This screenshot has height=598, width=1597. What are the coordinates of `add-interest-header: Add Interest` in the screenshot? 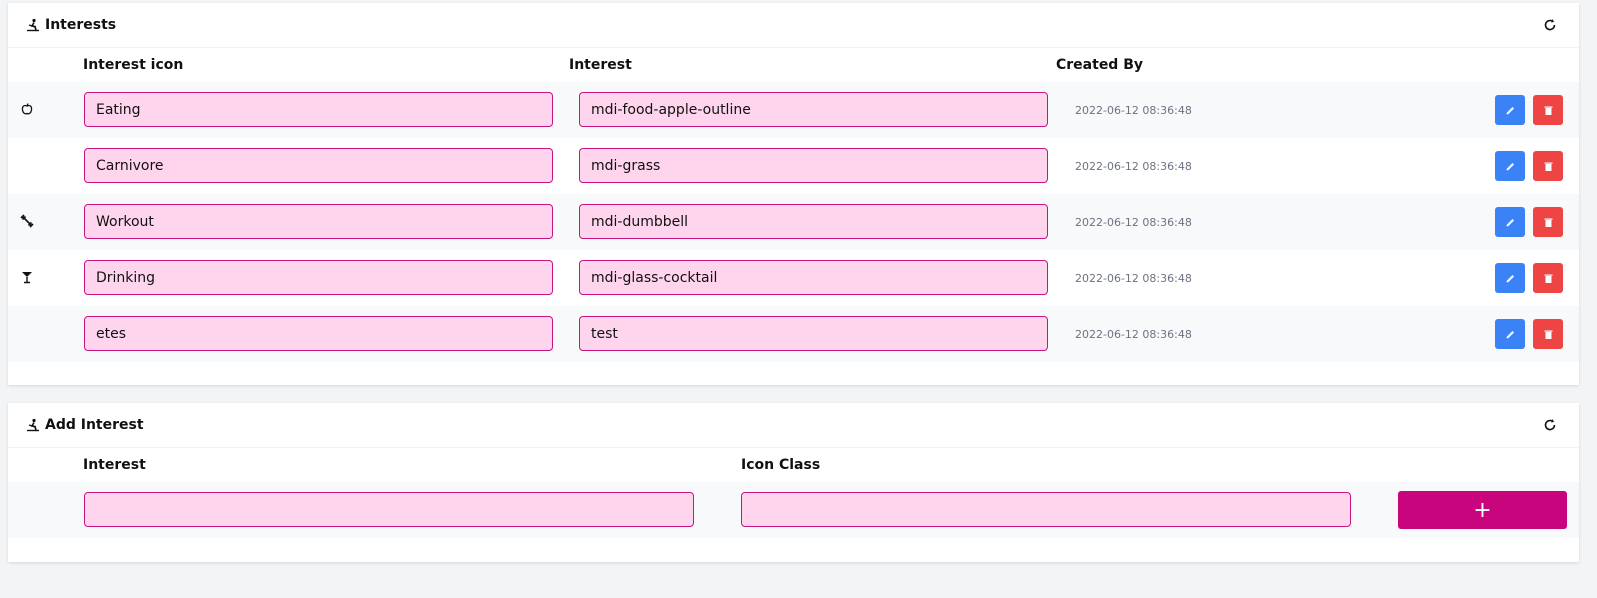 It's located at (793, 425).